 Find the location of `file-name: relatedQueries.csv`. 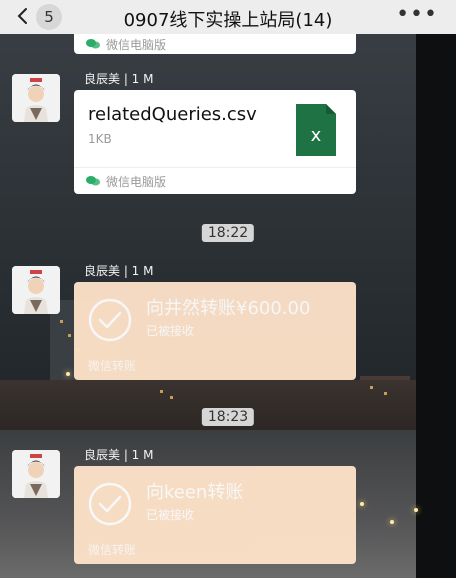

file-name: relatedQueries.csv is located at coordinates (172, 114).